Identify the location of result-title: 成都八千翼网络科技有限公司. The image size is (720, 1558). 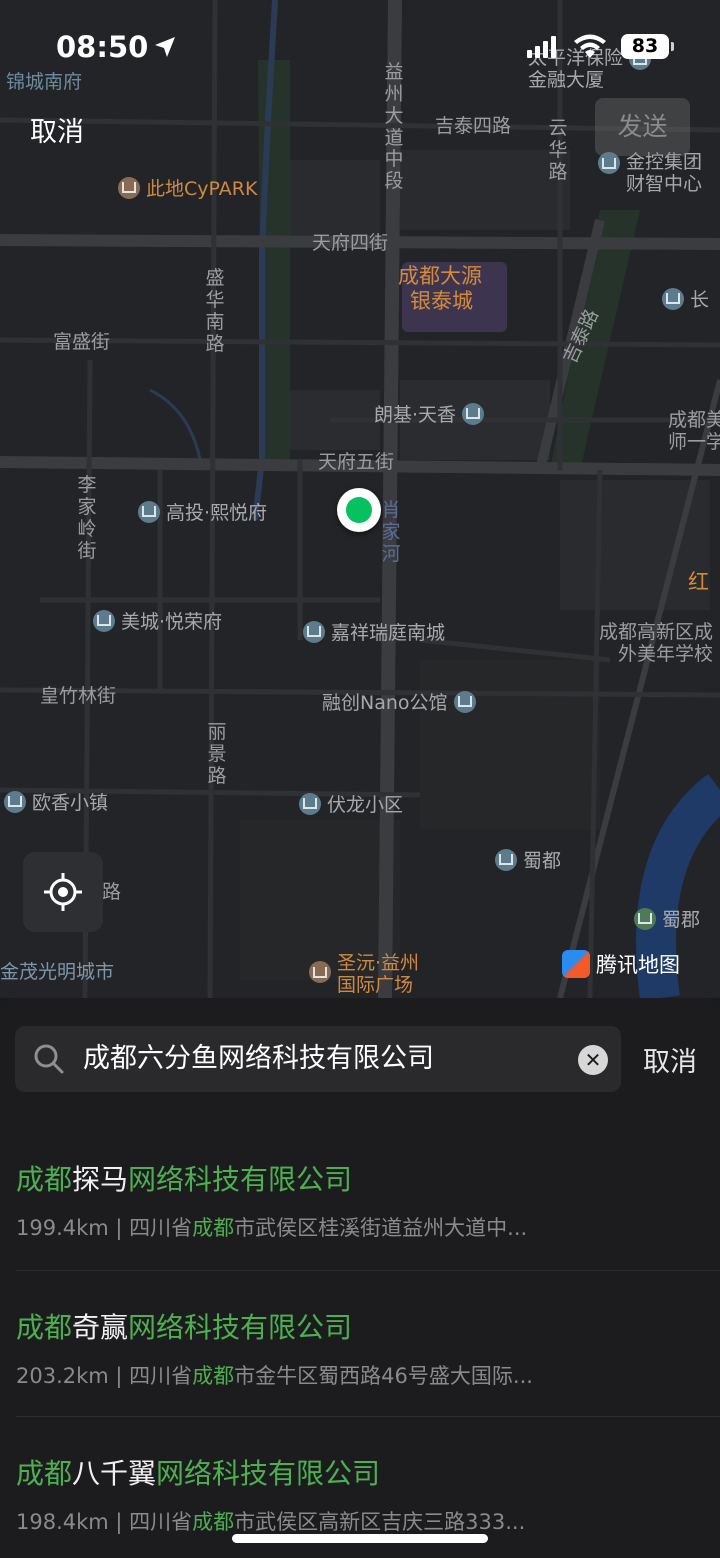
(198, 1473).